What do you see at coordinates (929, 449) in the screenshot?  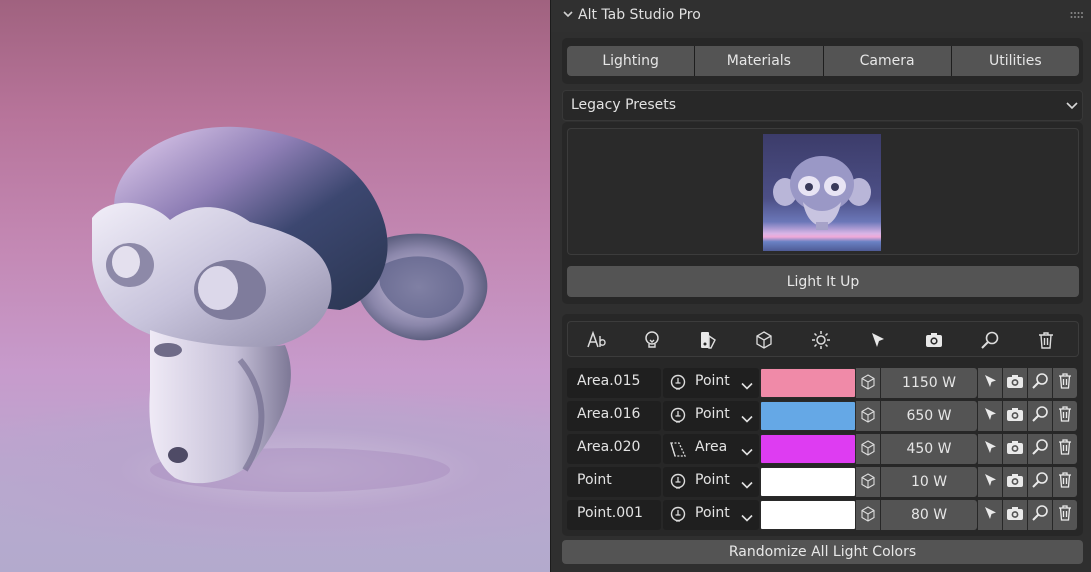 I see `light-power-field: 450 W` at bounding box center [929, 449].